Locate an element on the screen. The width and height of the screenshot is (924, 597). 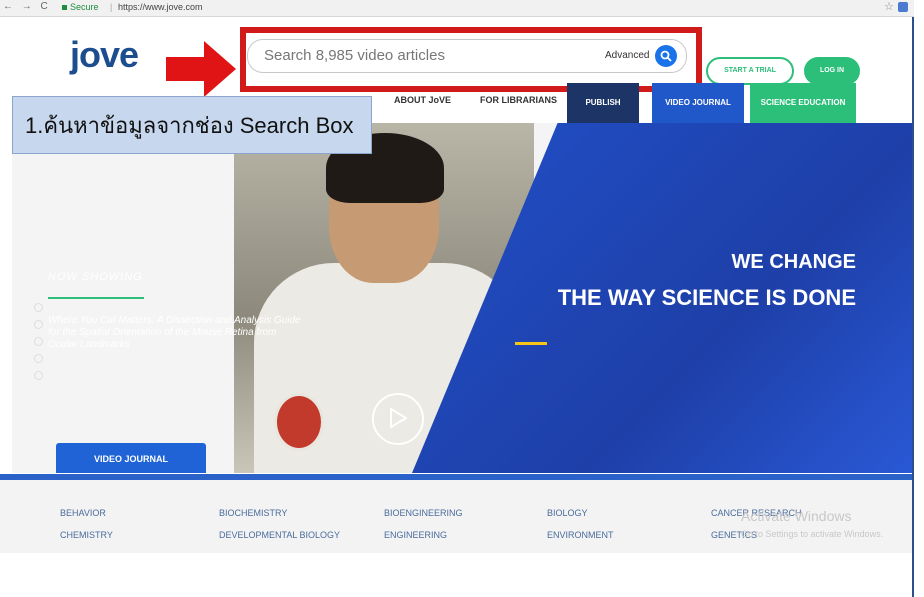
nav-tile-publish: PUBLISH is located at coordinates (603, 103).